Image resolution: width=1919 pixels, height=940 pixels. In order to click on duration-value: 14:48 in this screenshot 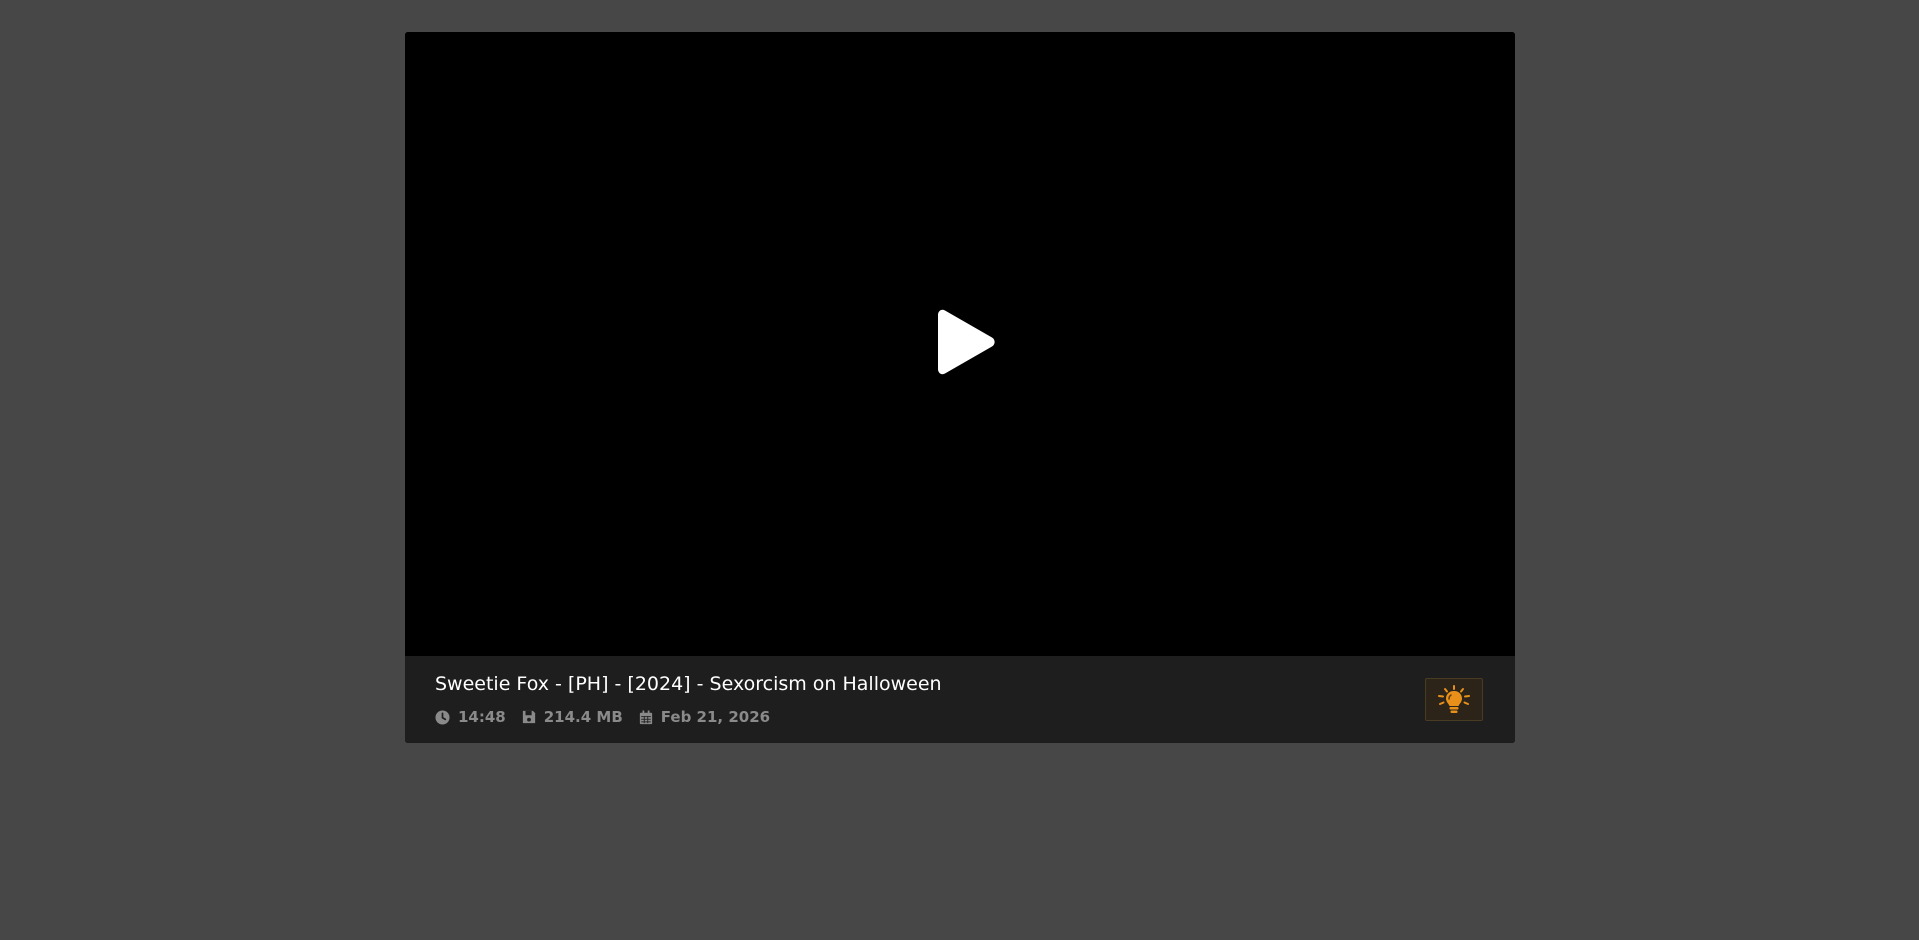, I will do `click(482, 717)`.